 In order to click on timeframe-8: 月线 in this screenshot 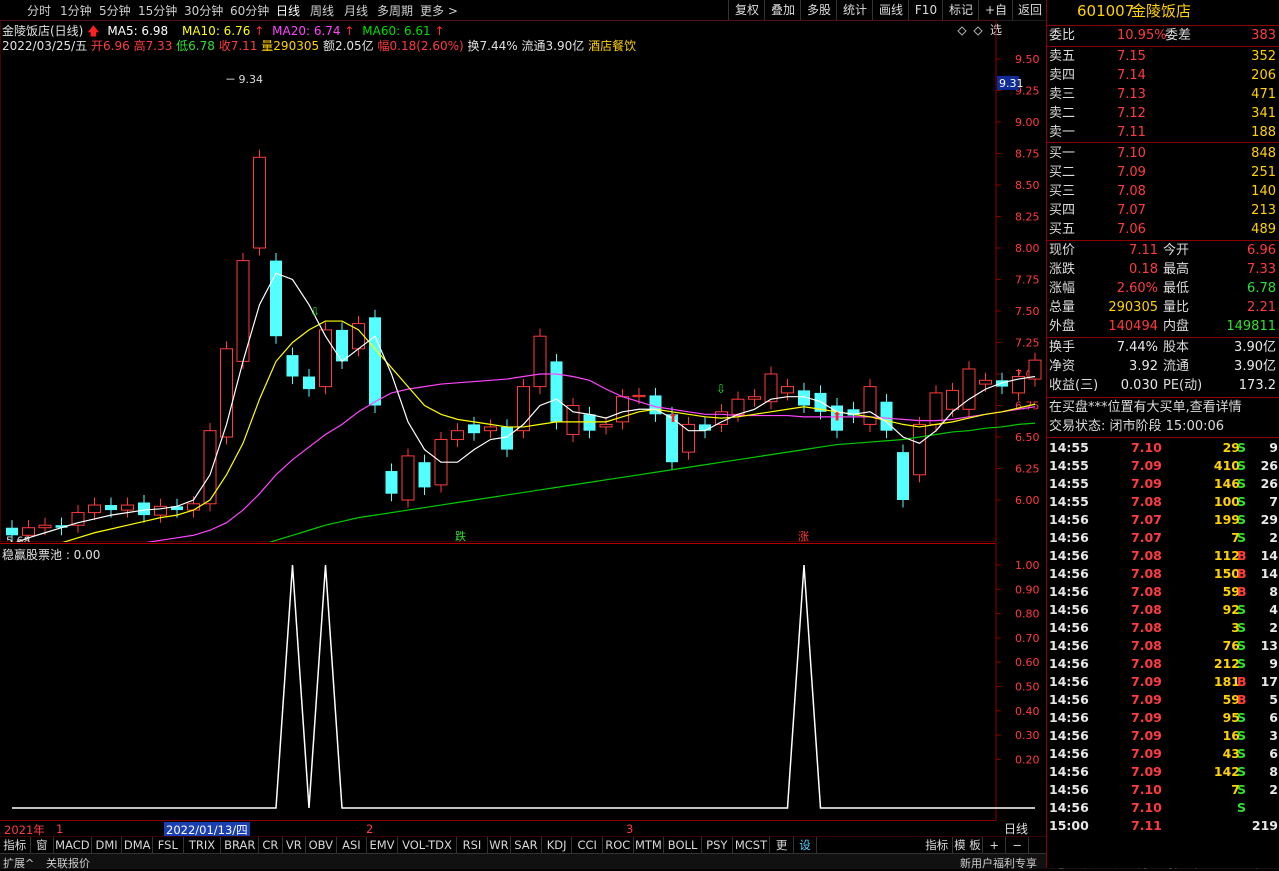, I will do `click(356, 10)`.